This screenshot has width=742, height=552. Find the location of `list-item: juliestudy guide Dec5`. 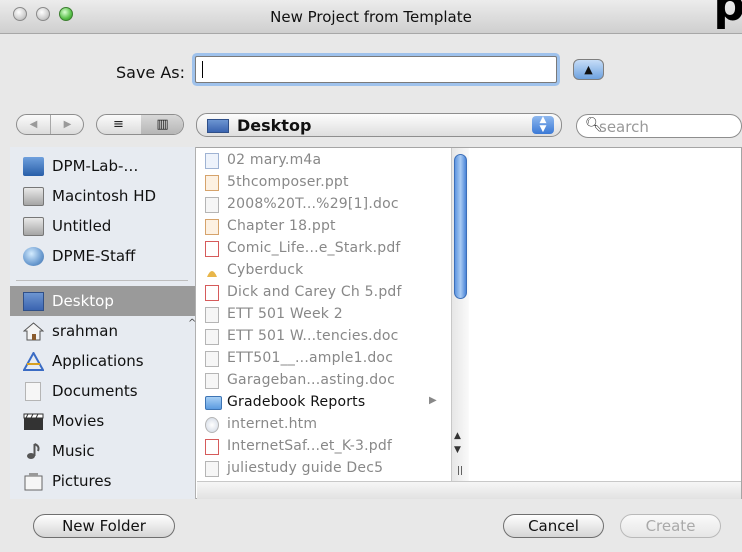

list-item: juliestudy guide Dec5 is located at coordinates (319, 469).